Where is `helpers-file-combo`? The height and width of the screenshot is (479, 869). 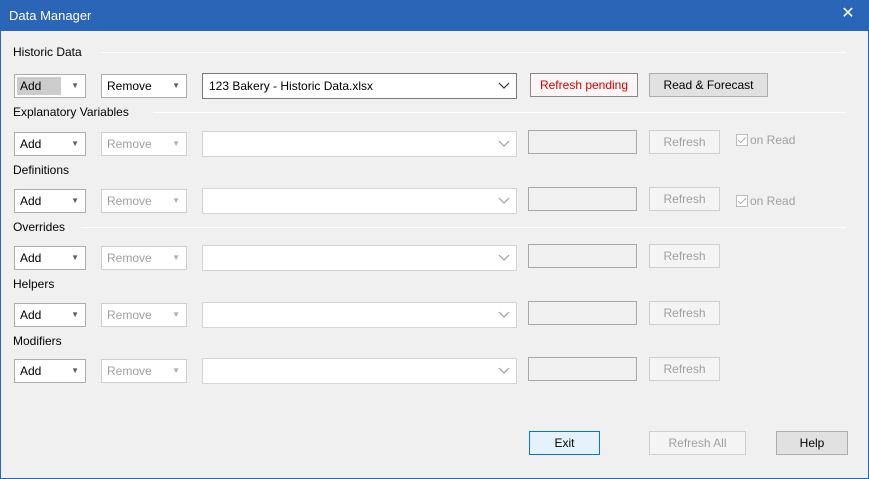
helpers-file-combo is located at coordinates (359, 315).